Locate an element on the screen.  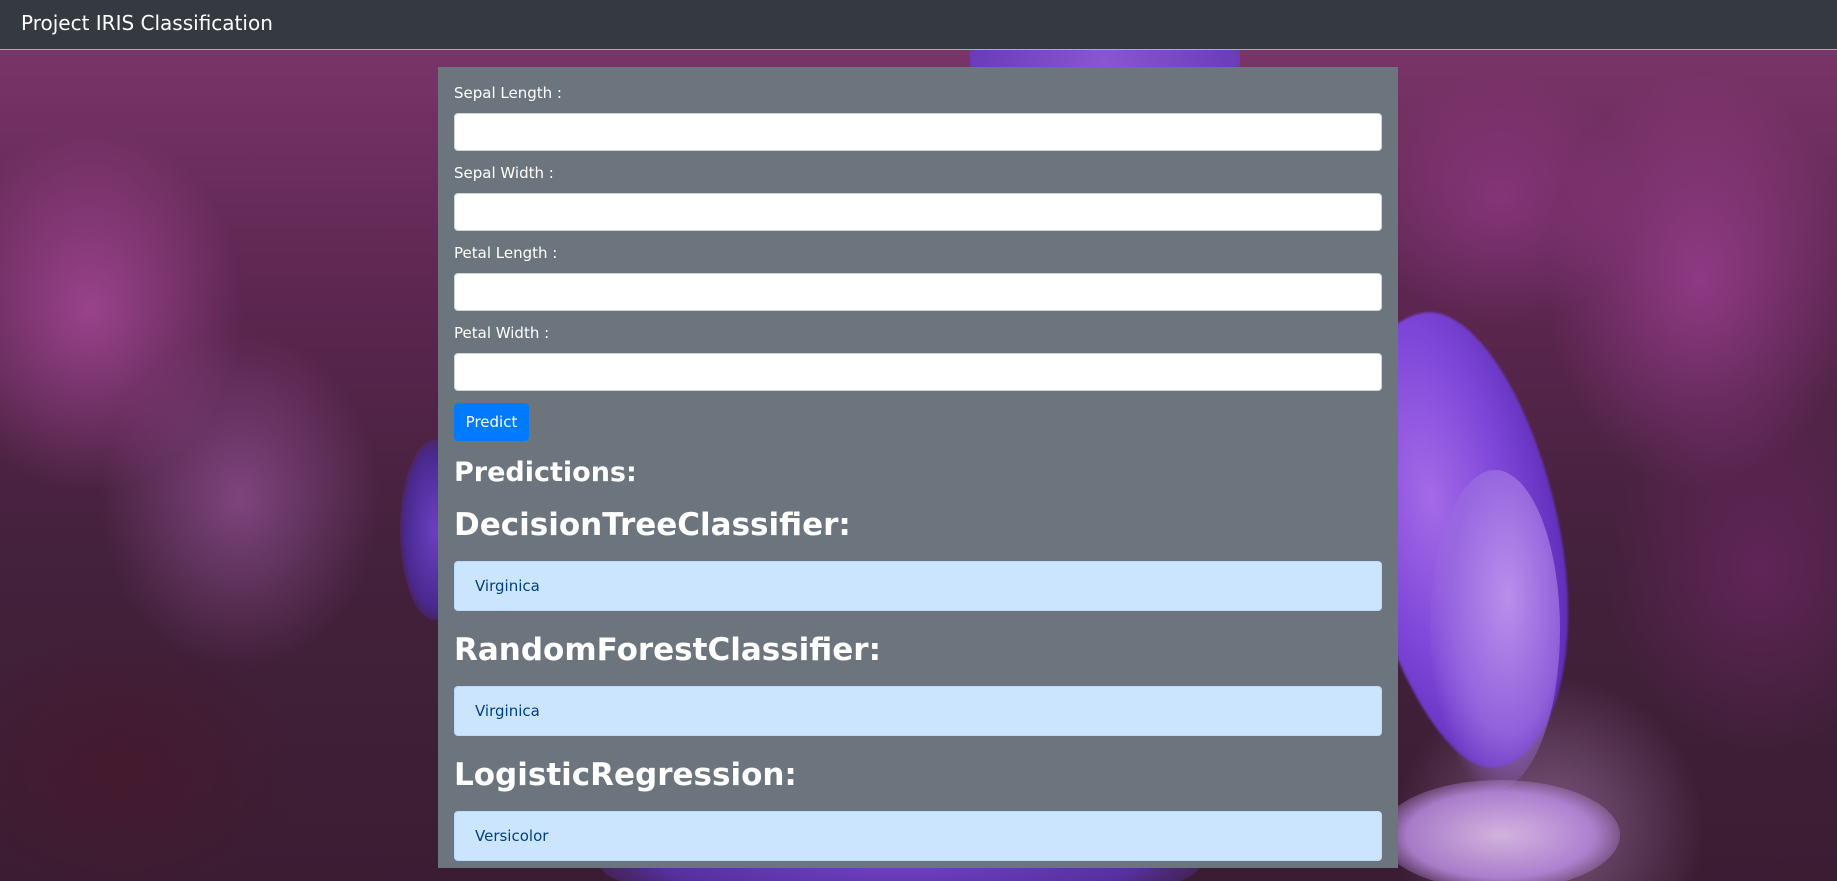
model-name-random-forest: RandomForestClassifier: is located at coordinates (667, 650).